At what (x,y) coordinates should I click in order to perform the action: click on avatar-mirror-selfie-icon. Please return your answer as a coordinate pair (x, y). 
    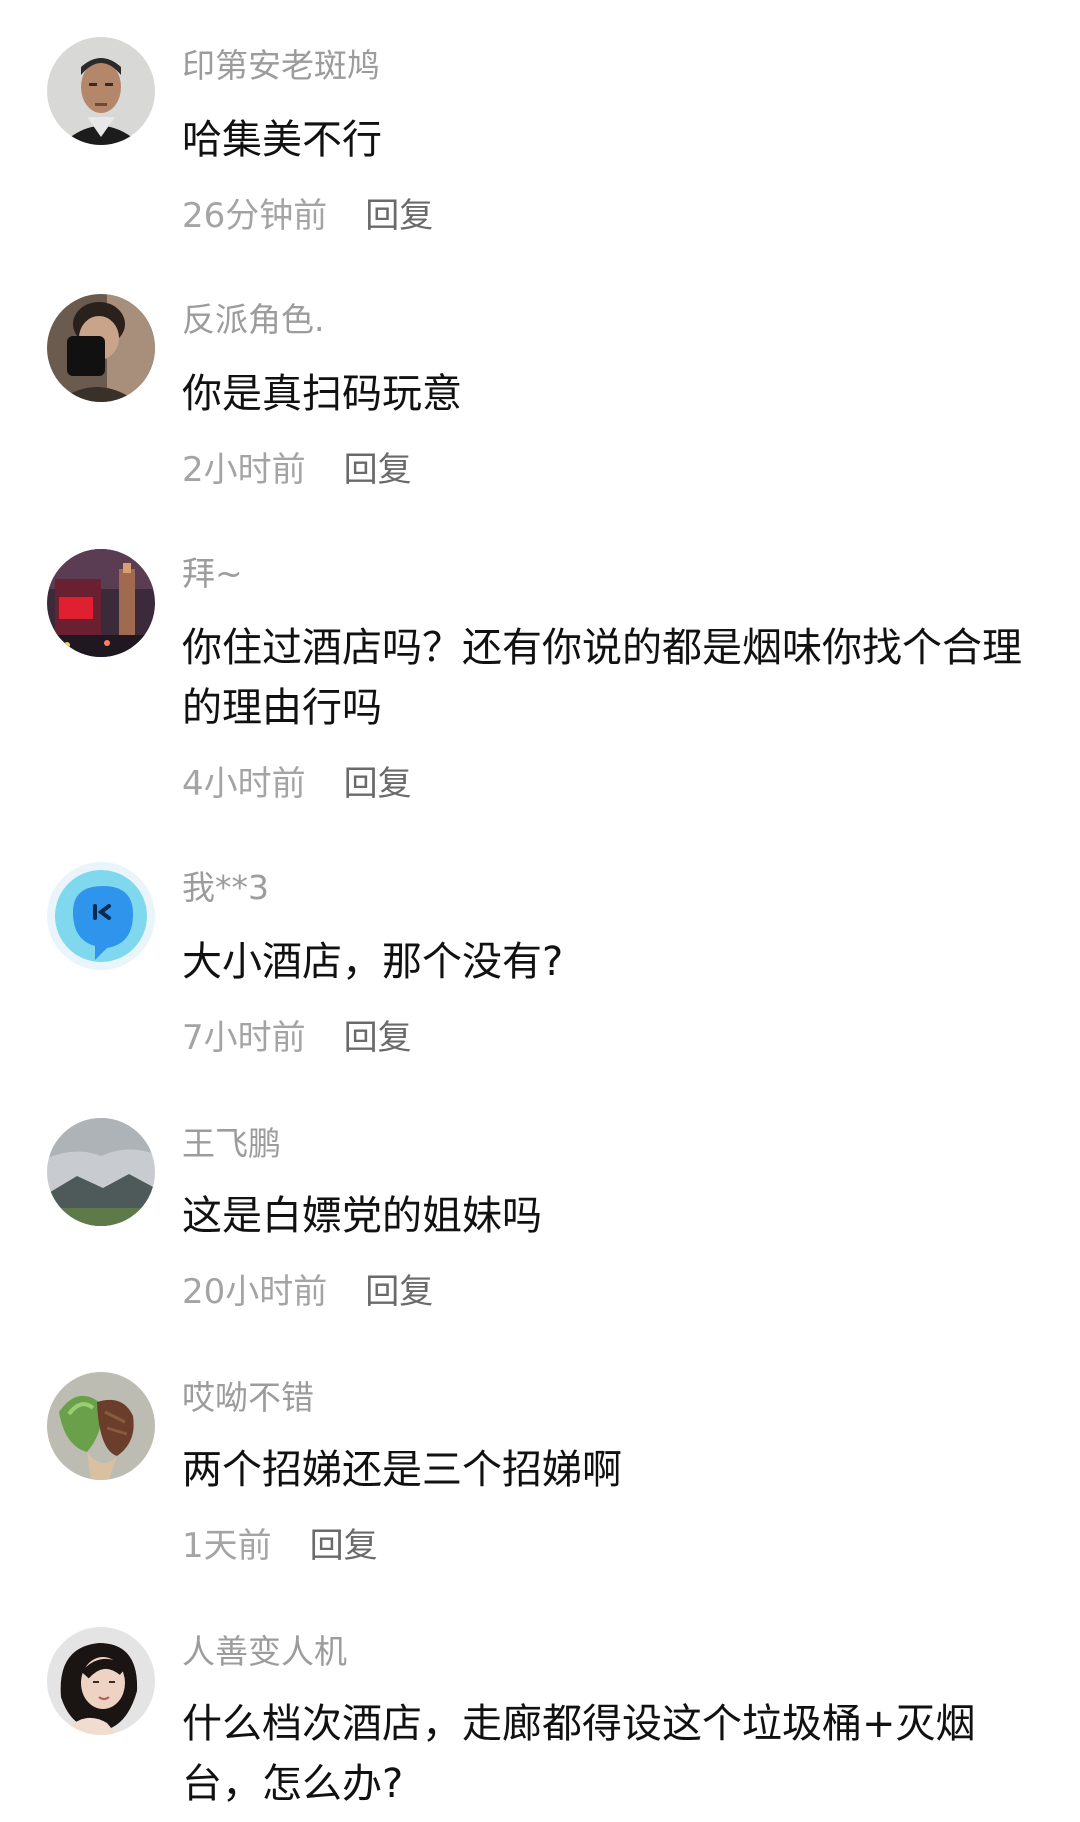
    Looking at the image, I should click on (101, 348).